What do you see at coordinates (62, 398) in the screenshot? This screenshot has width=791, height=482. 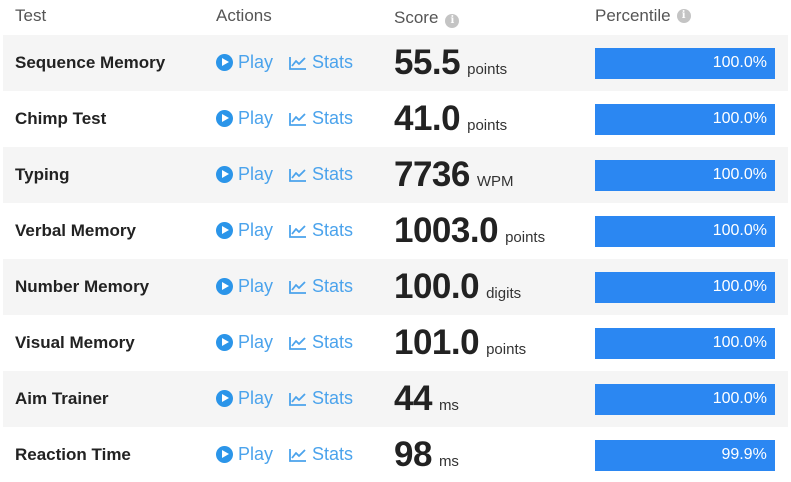 I see `test-name: Aim Trainer` at bounding box center [62, 398].